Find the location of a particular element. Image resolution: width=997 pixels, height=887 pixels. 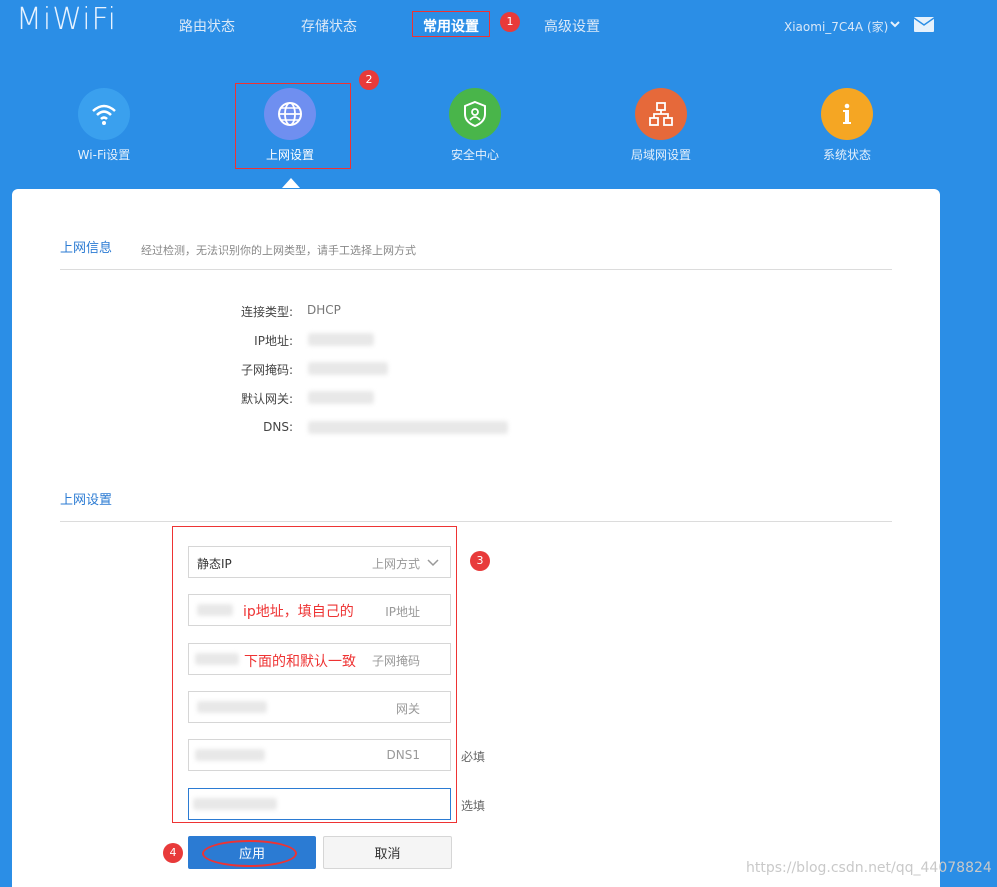

miwifi-logo: MiWiFi is located at coordinates (66, 19).